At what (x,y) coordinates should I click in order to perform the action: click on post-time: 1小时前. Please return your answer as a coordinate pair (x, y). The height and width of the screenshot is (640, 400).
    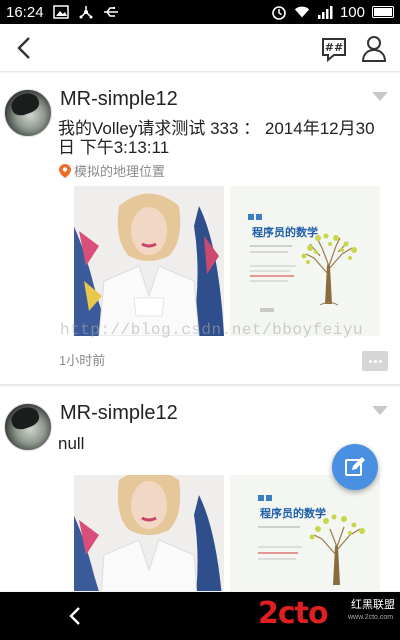
    Looking at the image, I should click on (82, 360).